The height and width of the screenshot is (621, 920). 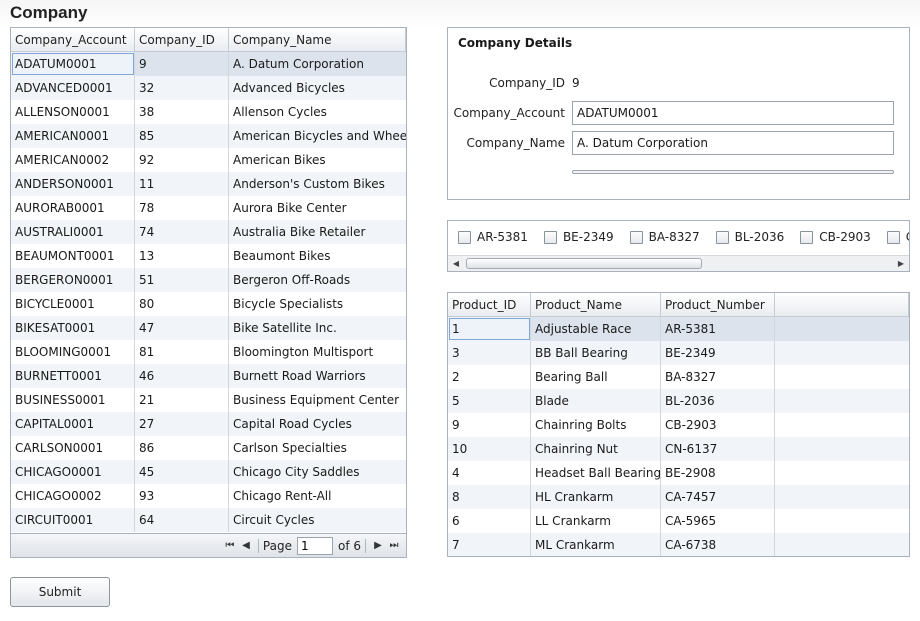 I want to click on column-header-product-number: Product_Number, so click(x=718, y=305).